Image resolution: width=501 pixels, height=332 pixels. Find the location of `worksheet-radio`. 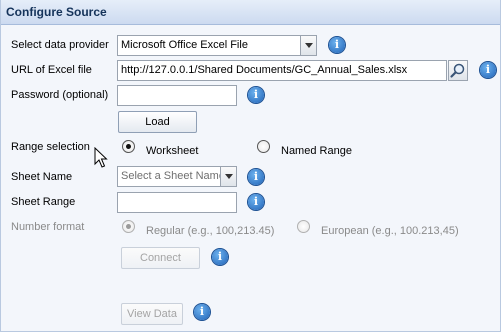

worksheet-radio is located at coordinates (128, 146).